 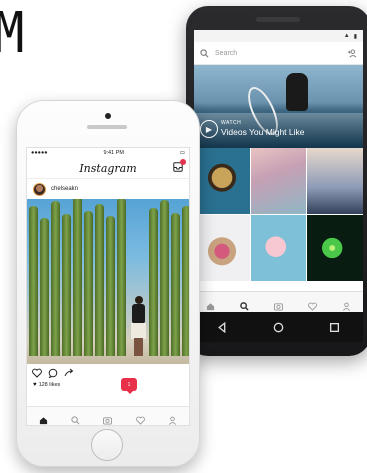 What do you see at coordinates (39, 153) in the screenshot?
I see `signal-icon: ●●●●●` at bounding box center [39, 153].